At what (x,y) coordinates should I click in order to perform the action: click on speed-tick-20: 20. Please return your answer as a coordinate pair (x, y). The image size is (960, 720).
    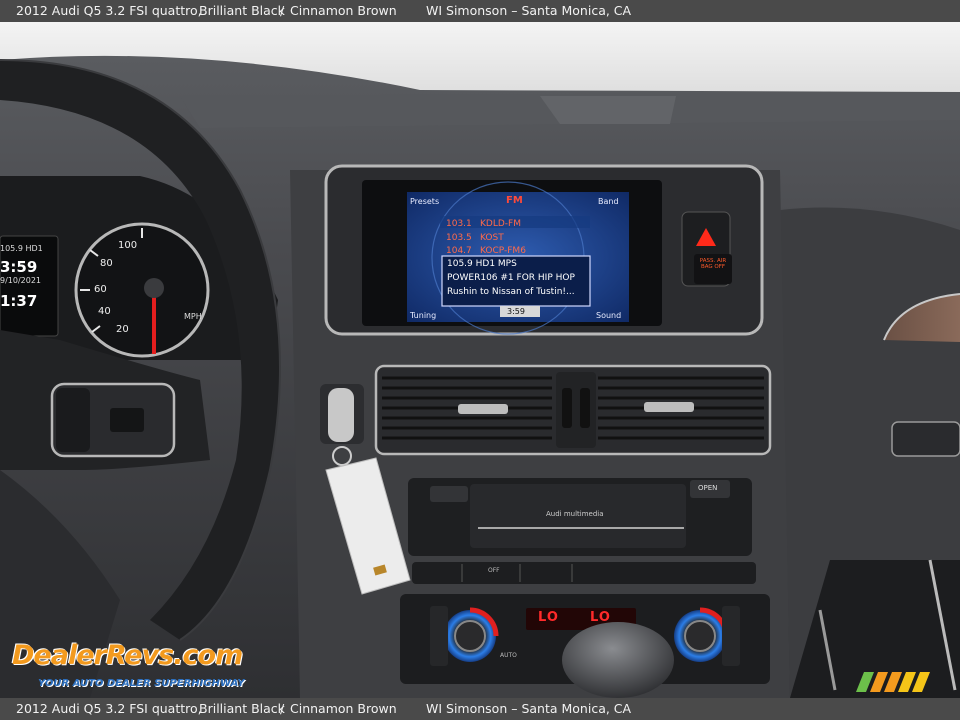
    Looking at the image, I should click on (122, 329).